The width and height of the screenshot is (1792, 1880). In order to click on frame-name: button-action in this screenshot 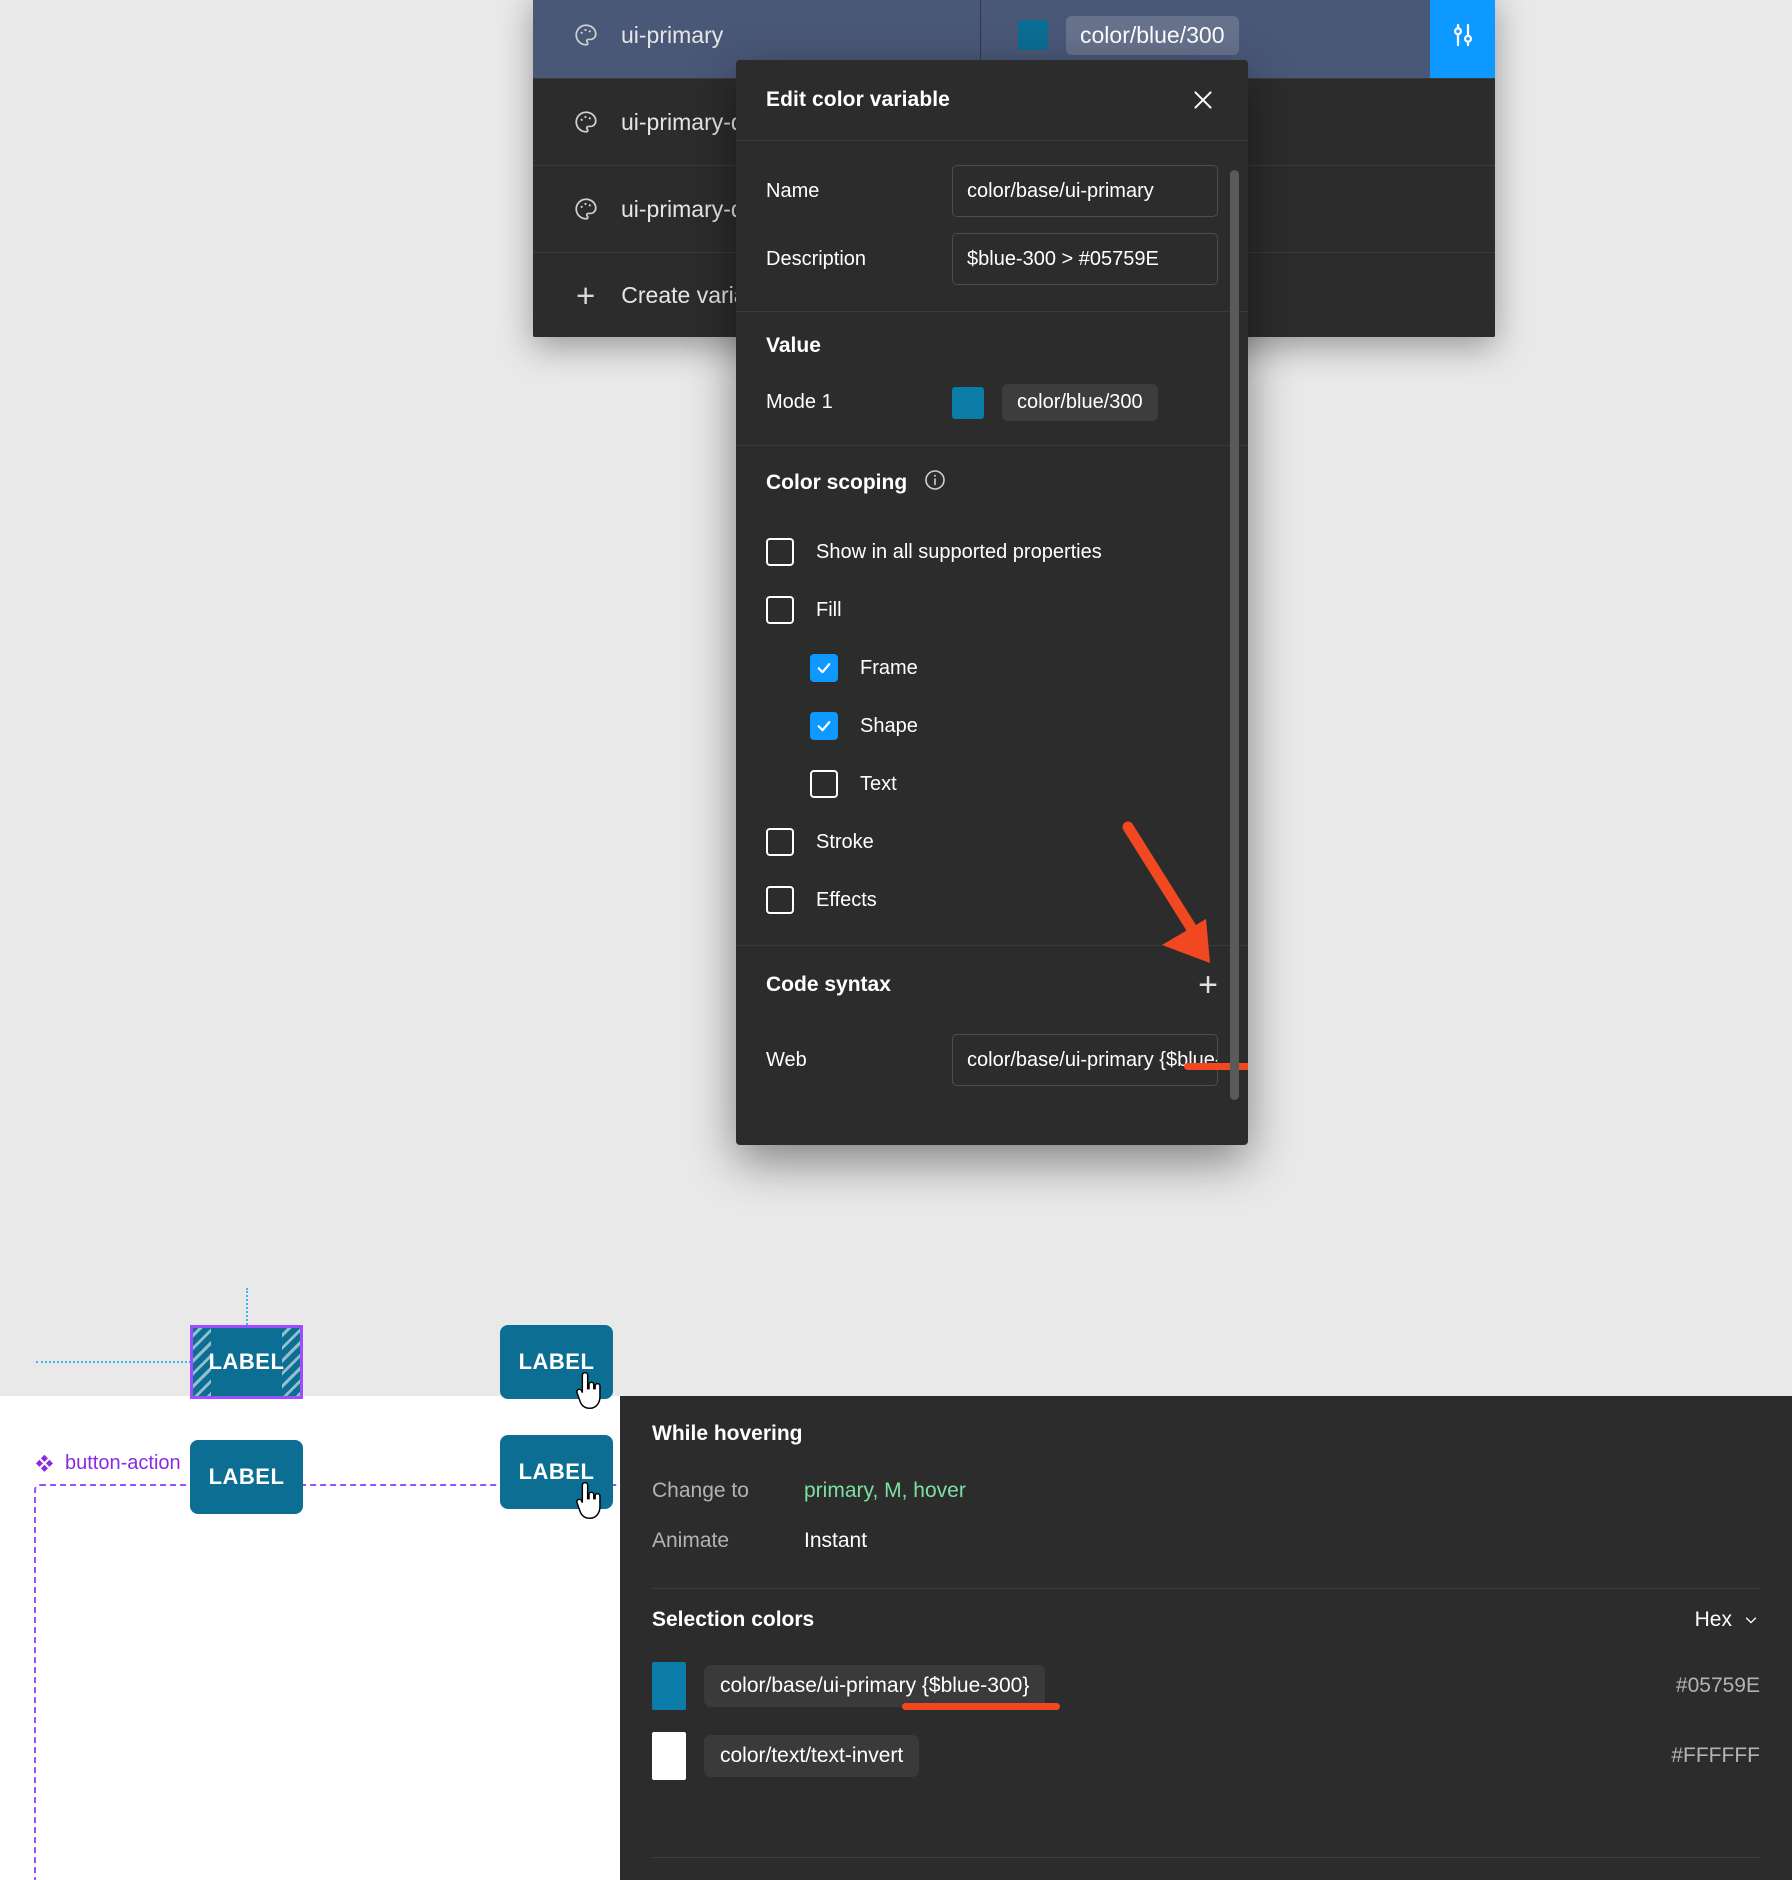, I will do `click(123, 1463)`.